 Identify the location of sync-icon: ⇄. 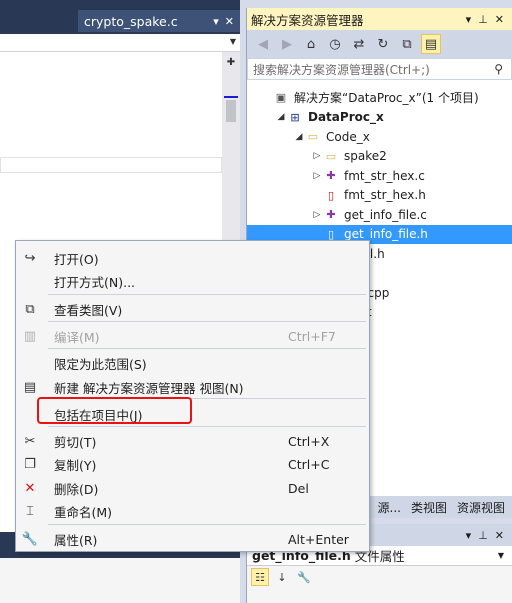
(359, 44).